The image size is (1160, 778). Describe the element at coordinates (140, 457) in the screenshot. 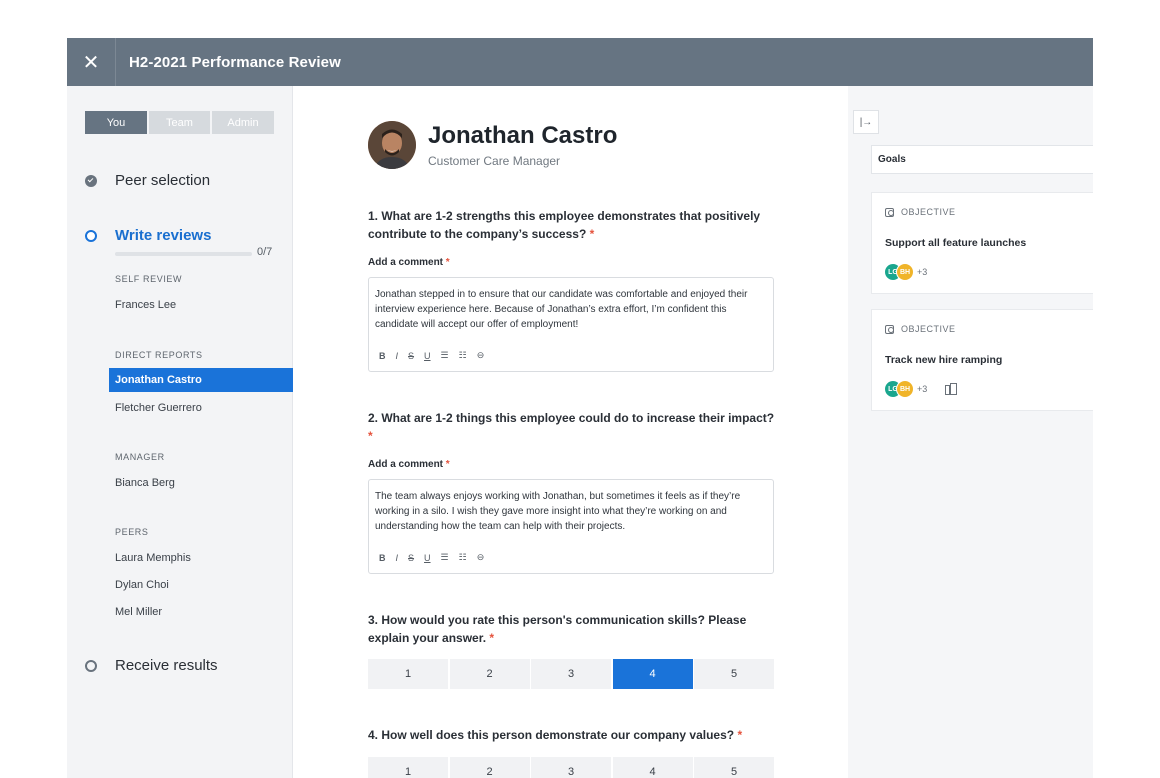

I see `group-label-manager: MANAGER` at that location.